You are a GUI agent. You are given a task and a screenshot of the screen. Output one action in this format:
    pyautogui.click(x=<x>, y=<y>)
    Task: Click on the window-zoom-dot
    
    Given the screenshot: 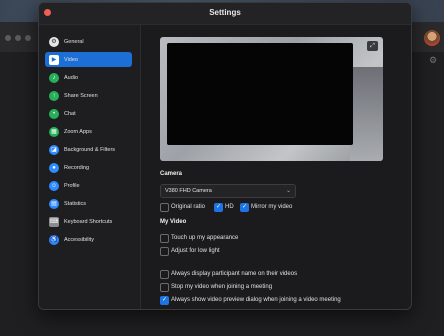 What is the action you would take?
    pyautogui.click(x=28, y=38)
    